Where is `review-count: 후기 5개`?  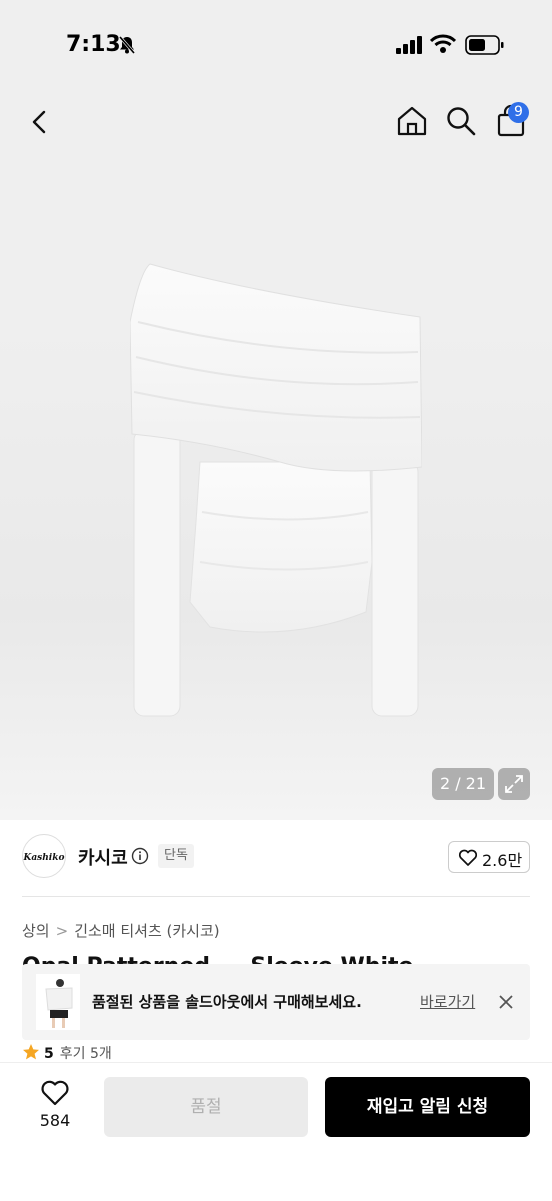 review-count: 후기 5개 is located at coordinates (85, 1054).